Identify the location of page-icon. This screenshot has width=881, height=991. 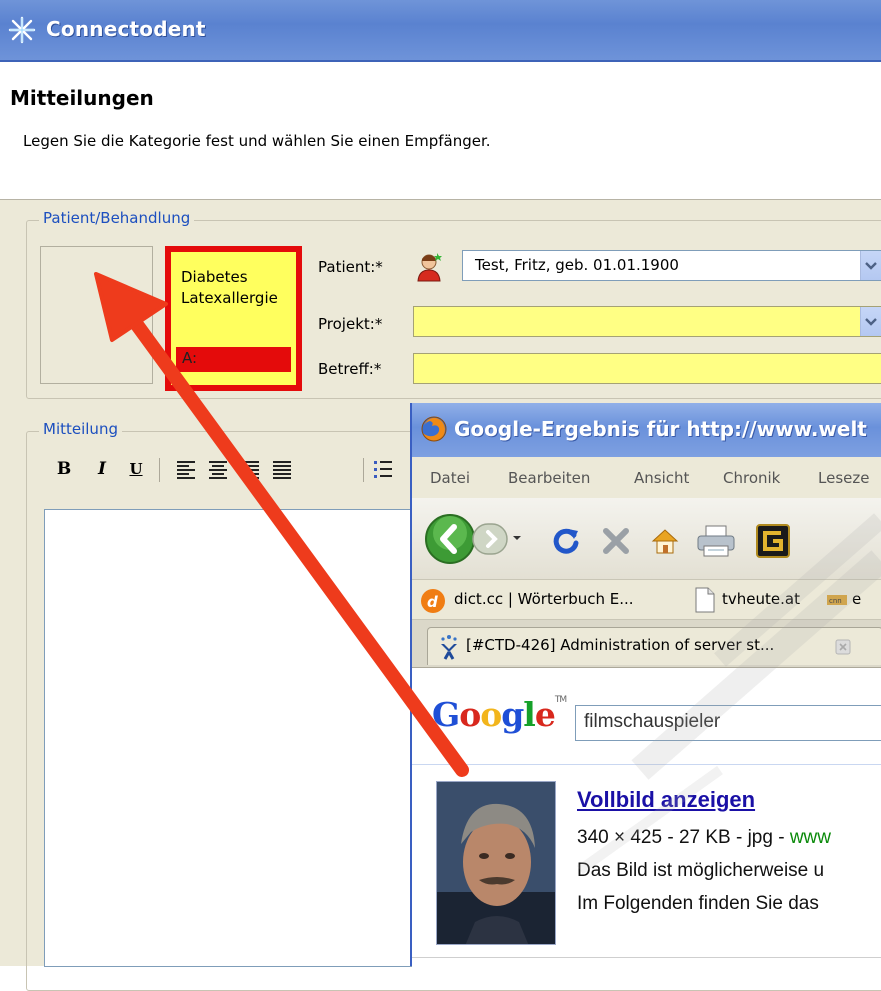
(705, 600).